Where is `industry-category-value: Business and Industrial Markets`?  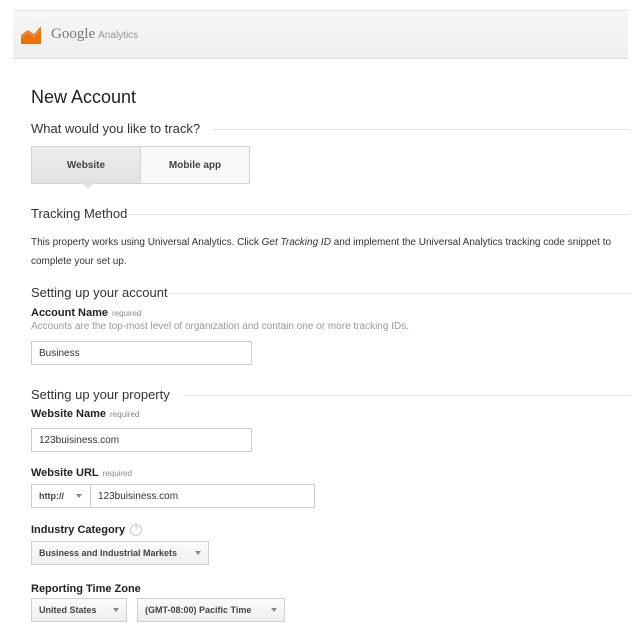
industry-category-value: Business and Industrial Markets is located at coordinates (108, 553).